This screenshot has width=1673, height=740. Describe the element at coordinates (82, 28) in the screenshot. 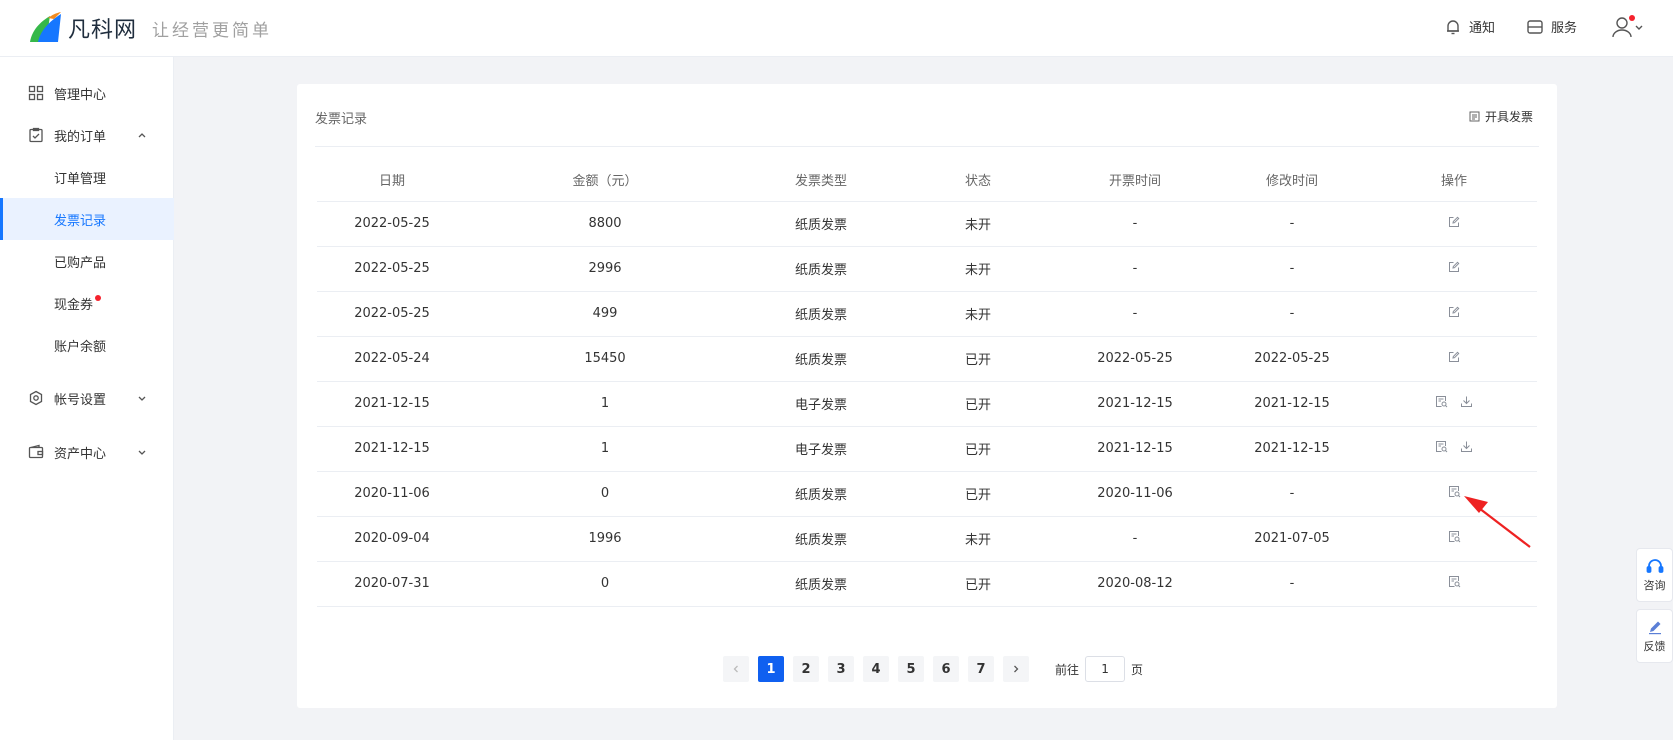

I see `brand-logo: 凡科网` at that location.